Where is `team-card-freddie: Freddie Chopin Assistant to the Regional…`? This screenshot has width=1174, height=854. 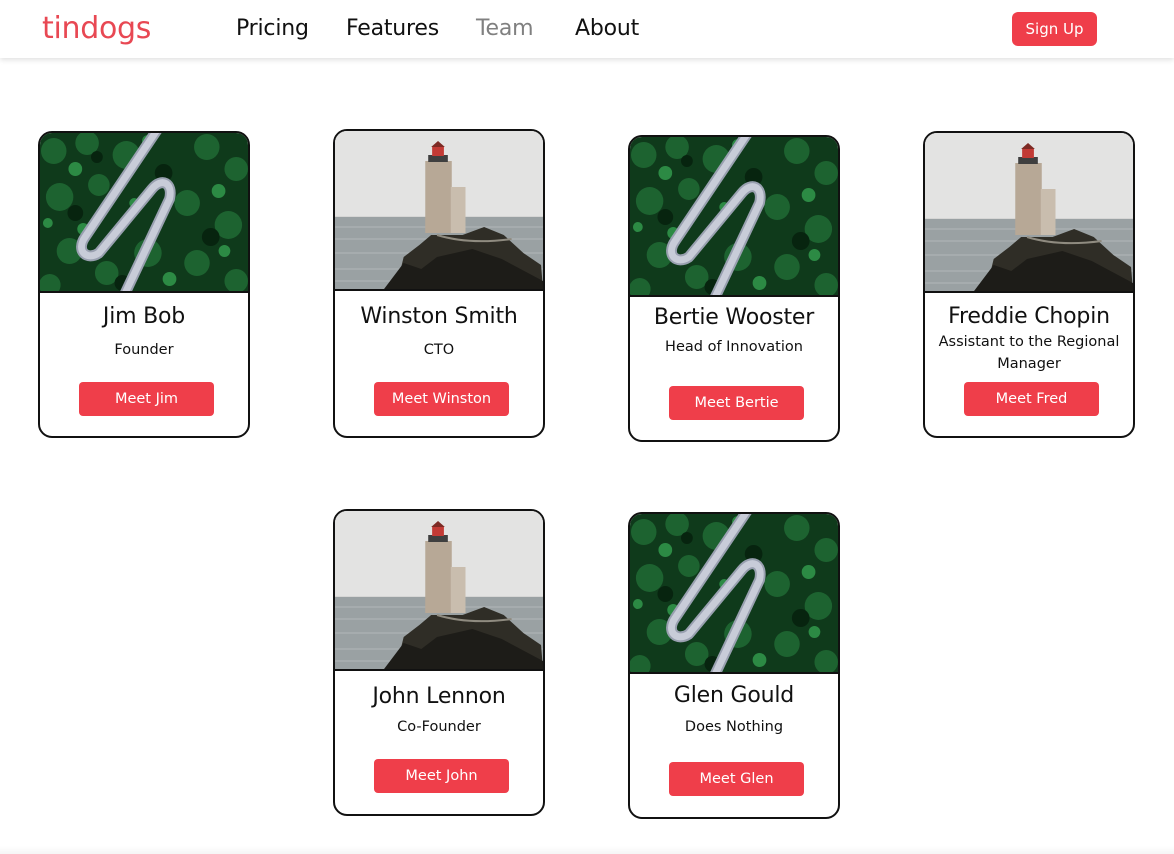
team-card-freddie: Freddie Chopin Assistant to the Regional… is located at coordinates (1029, 284).